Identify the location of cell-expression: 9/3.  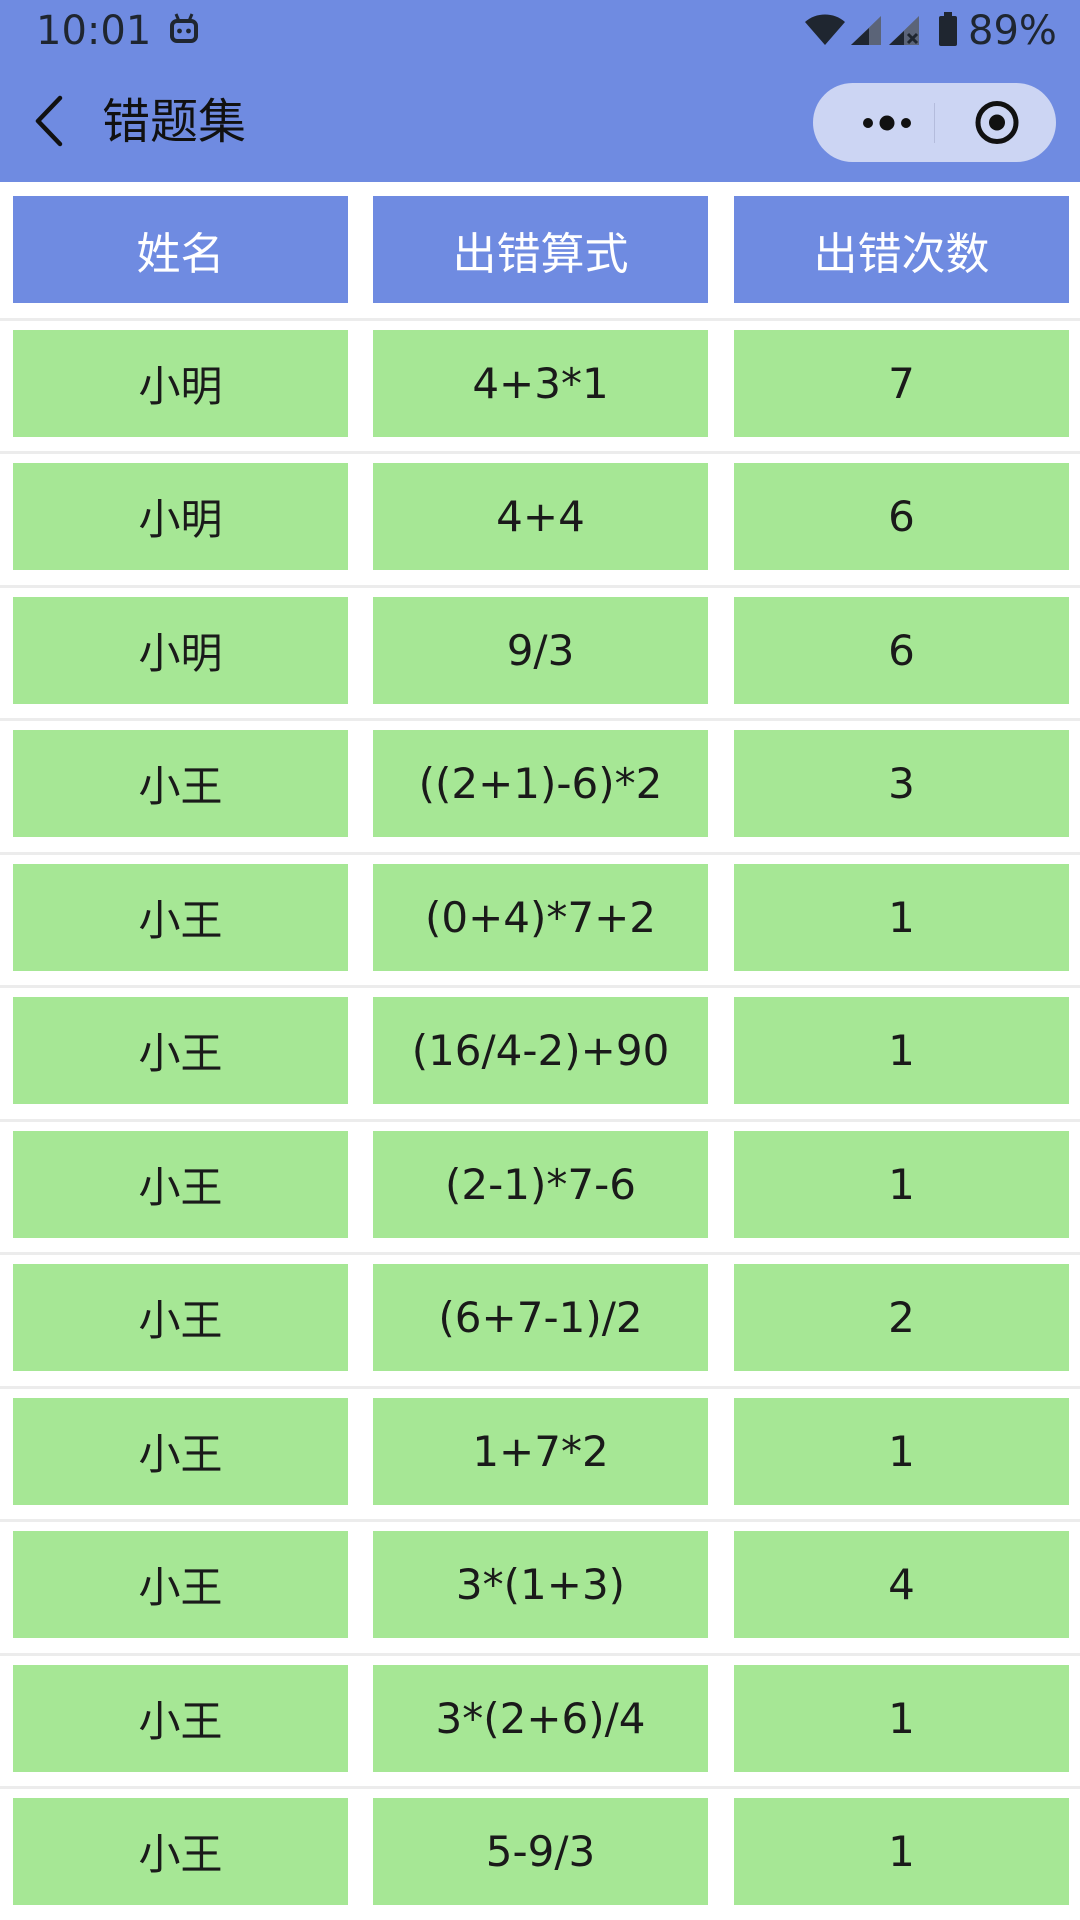
(540, 650).